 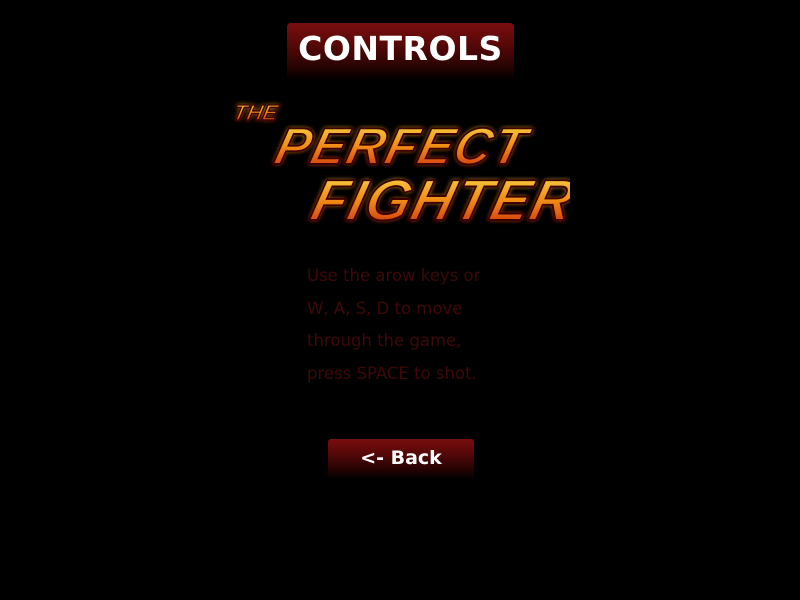 What do you see at coordinates (256, 112) in the screenshot?
I see `logo-the: THE` at bounding box center [256, 112].